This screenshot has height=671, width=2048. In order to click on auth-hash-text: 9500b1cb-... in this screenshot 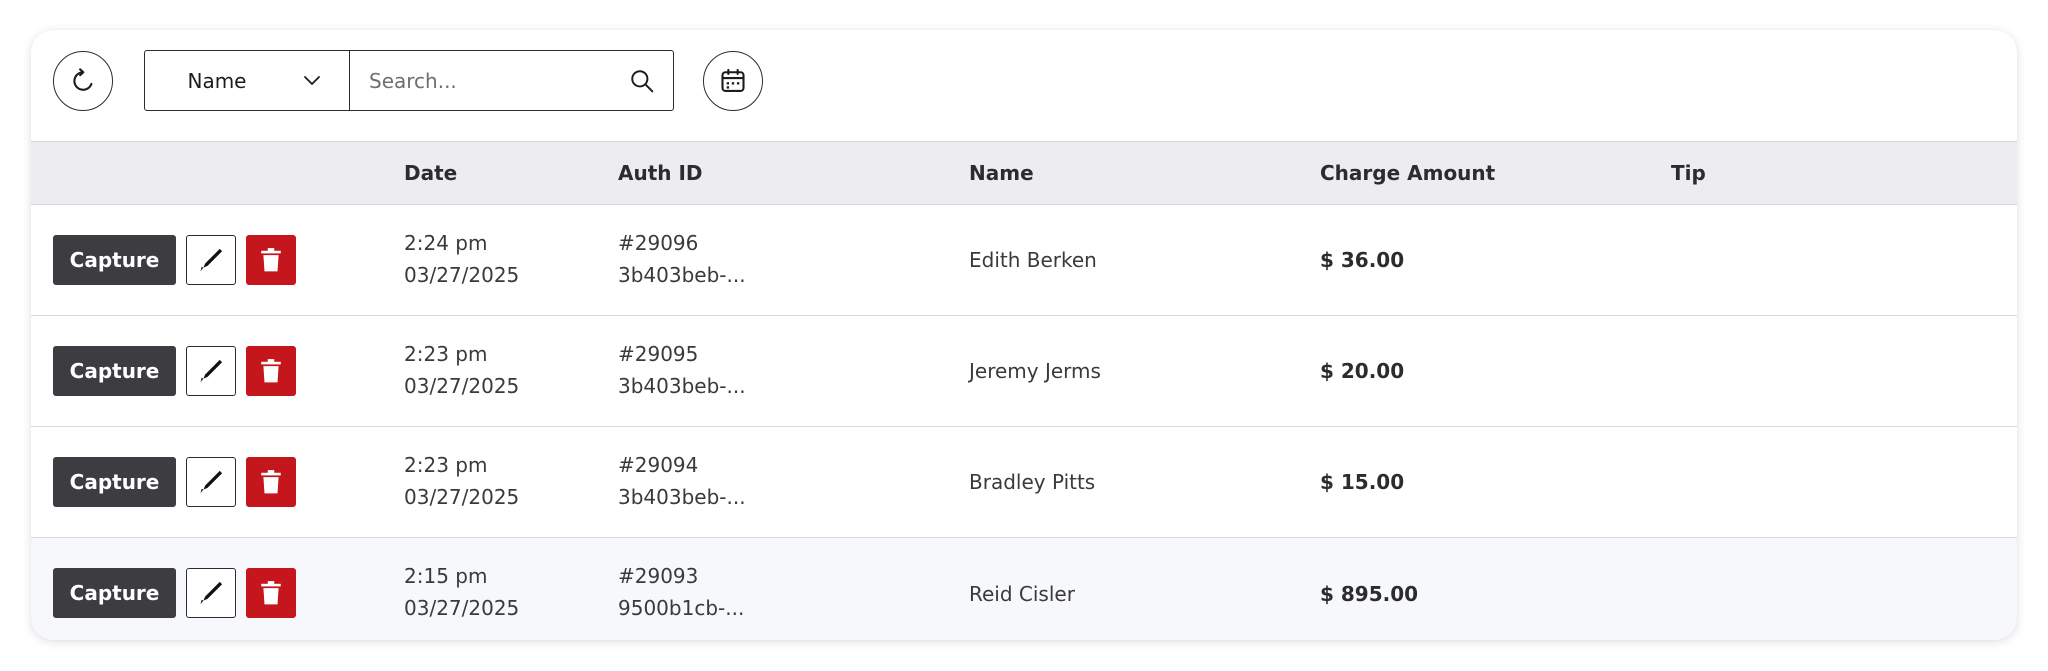, I will do `click(681, 608)`.